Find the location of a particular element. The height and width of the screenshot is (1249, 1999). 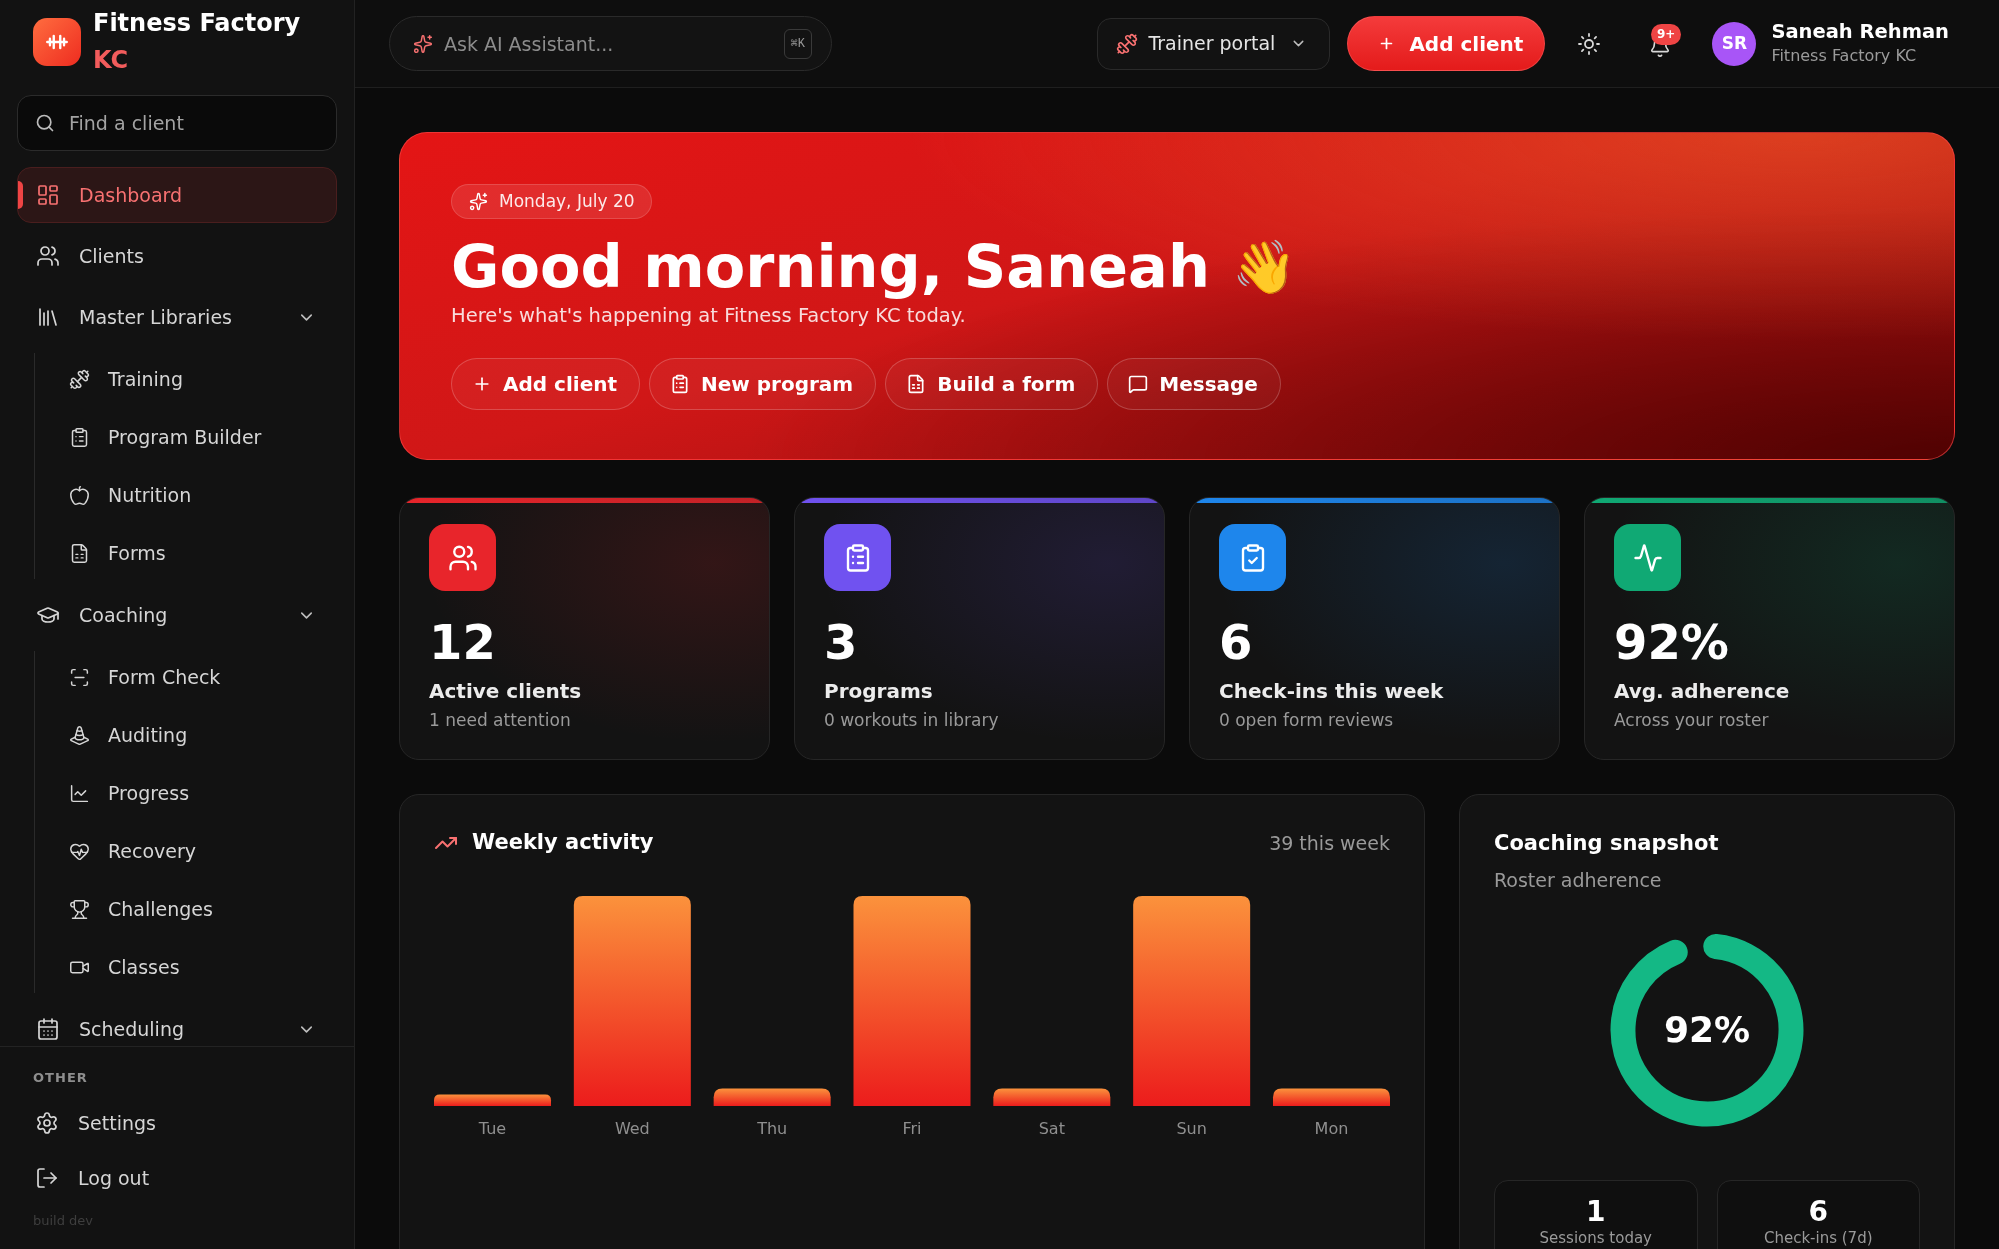

notifications-button: 9+ is located at coordinates (1660, 43).